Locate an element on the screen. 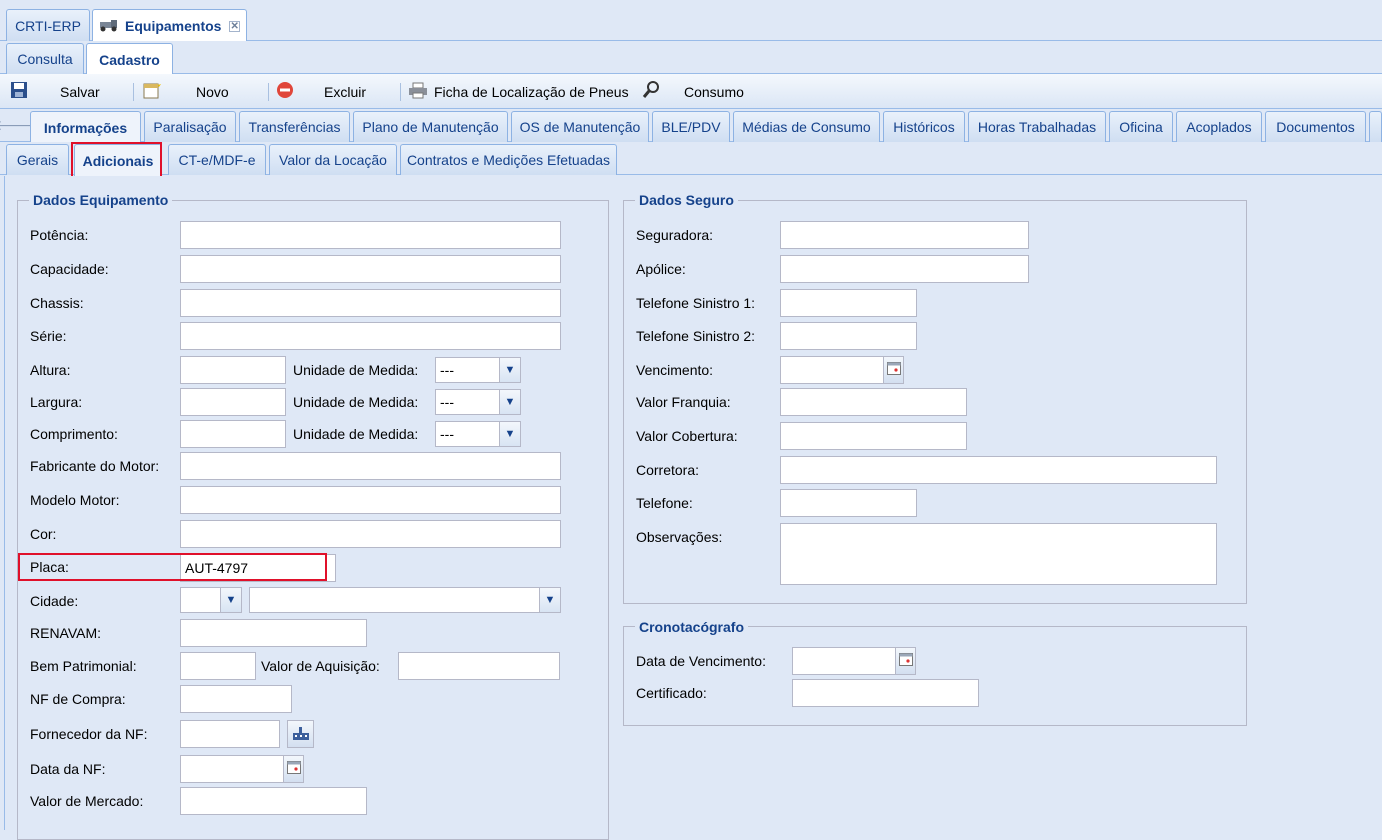 This screenshot has width=1382, height=840. tab-transferencias: Transferências is located at coordinates (294, 126).